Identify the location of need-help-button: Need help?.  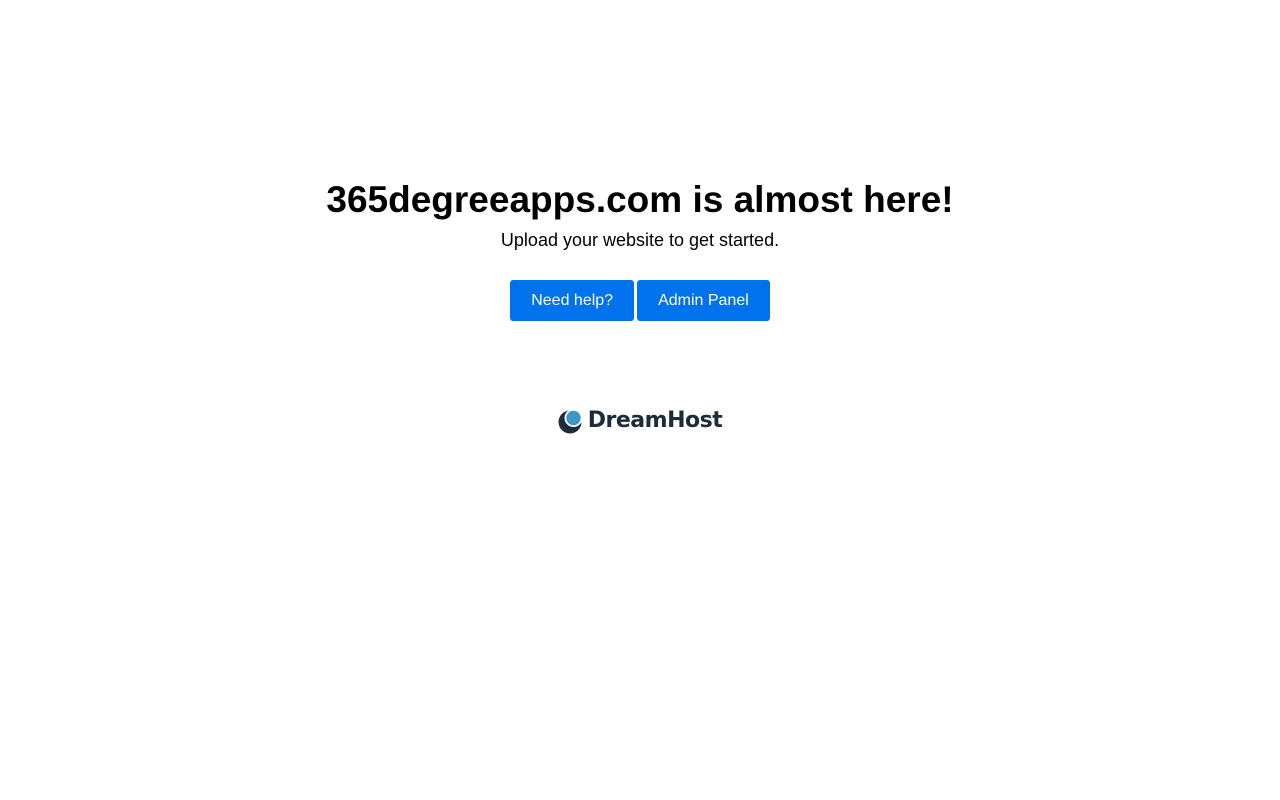
(572, 300).